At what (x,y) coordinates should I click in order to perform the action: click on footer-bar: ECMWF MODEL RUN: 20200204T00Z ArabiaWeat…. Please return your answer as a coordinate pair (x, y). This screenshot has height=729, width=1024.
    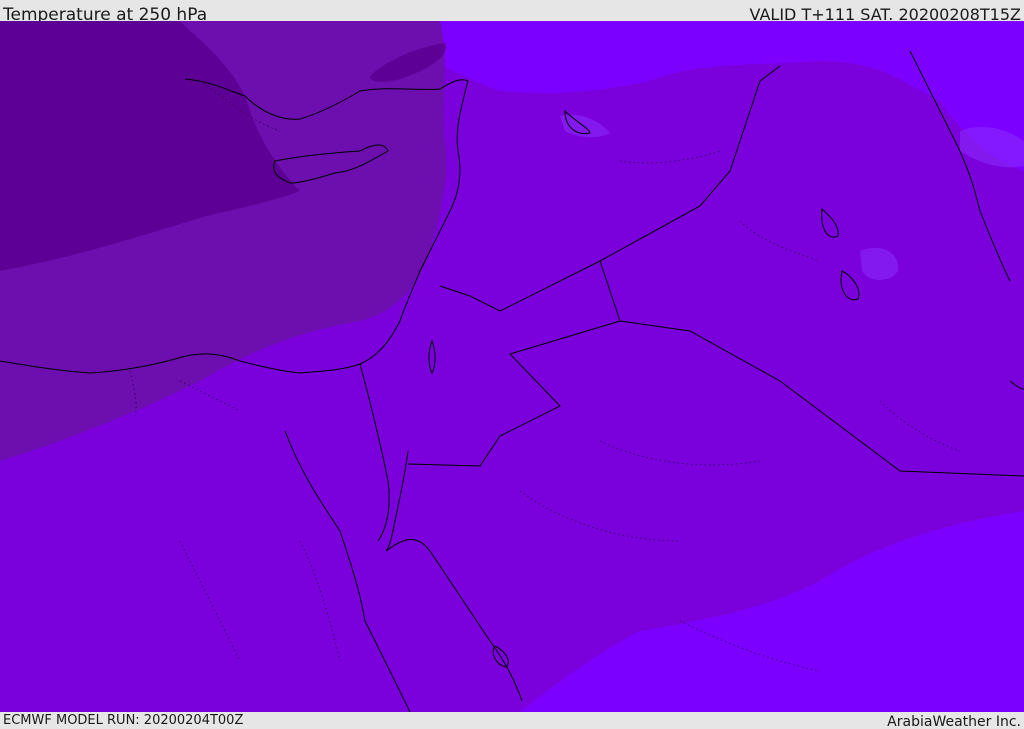
    Looking at the image, I should click on (512, 720).